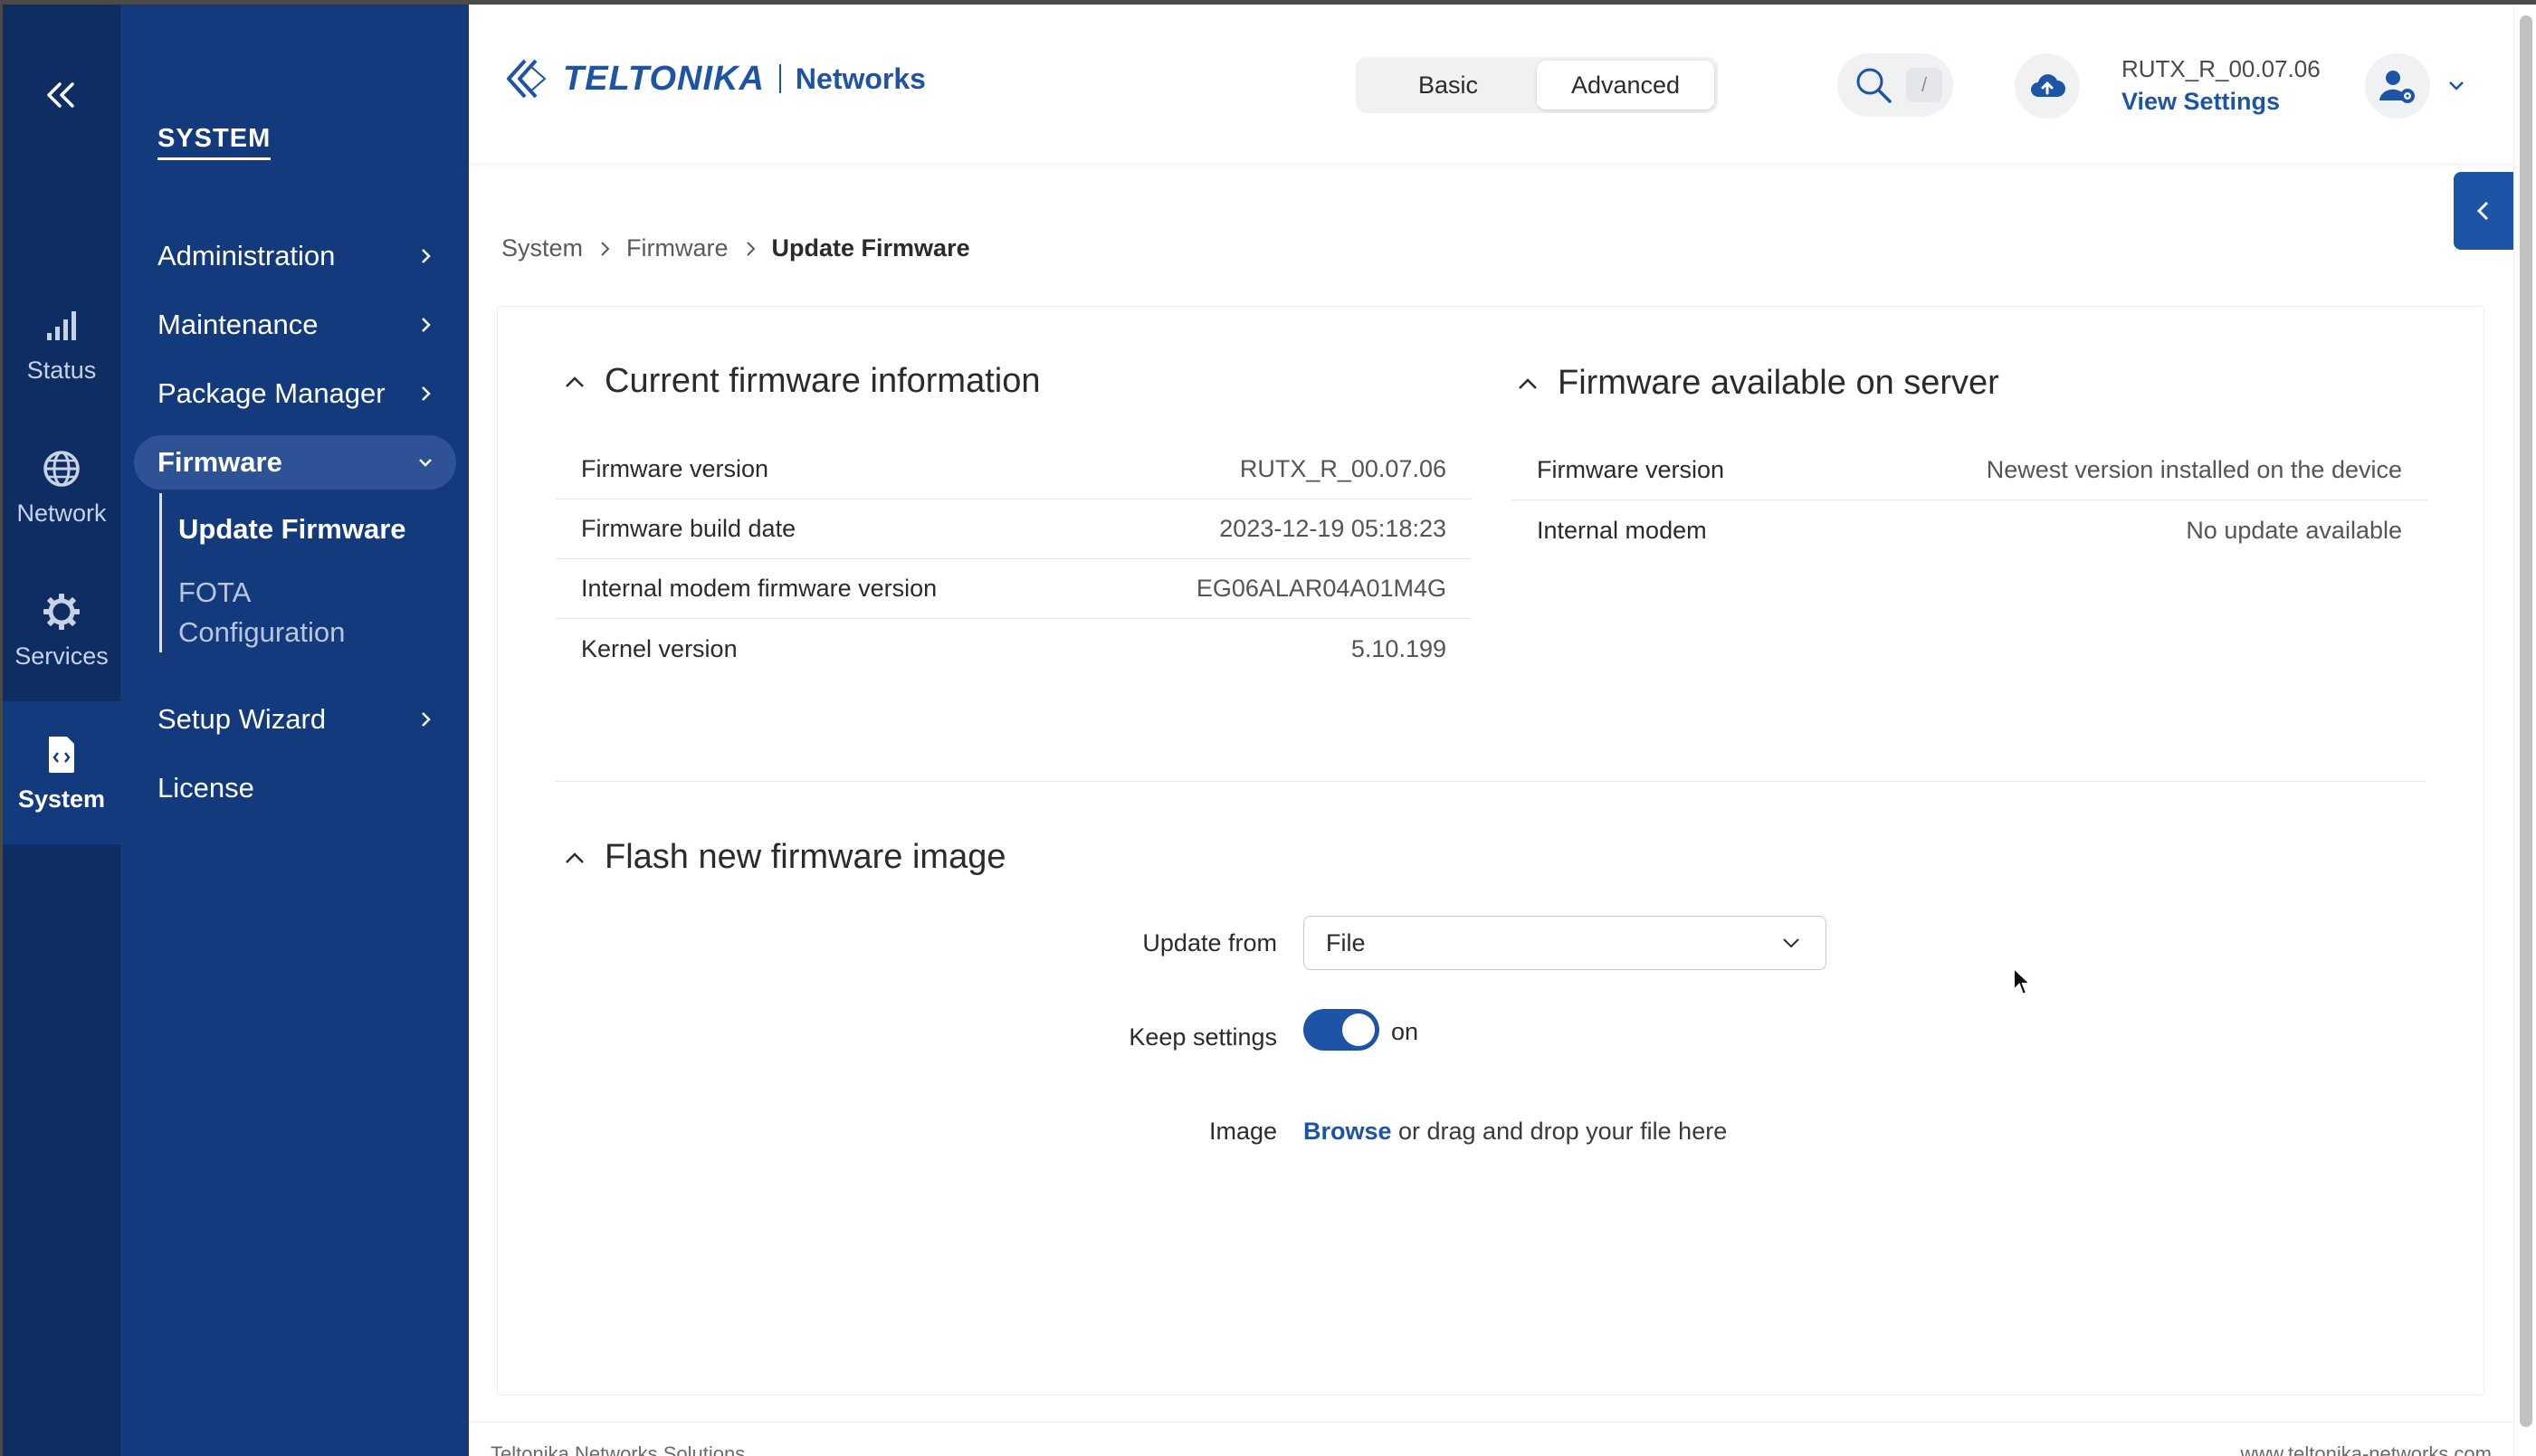 This screenshot has height=1456, width=2536. Describe the element at coordinates (1626, 85) in the screenshot. I see `mode-advanced-button: Advanced` at that location.